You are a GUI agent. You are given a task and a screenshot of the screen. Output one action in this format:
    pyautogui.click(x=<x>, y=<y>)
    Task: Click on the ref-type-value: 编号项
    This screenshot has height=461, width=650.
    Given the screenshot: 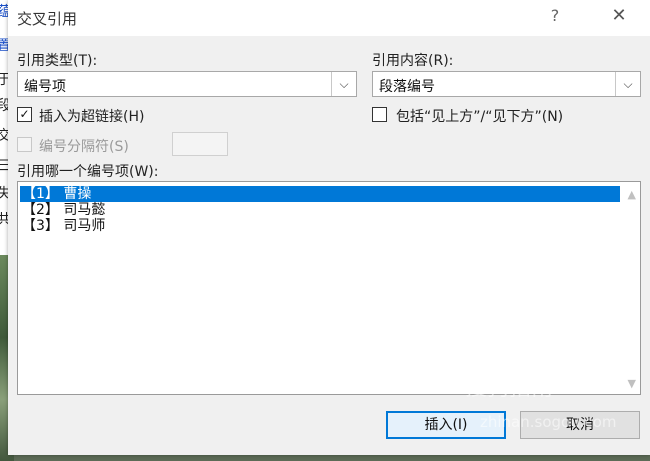 What is the action you would take?
    pyautogui.click(x=45, y=87)
    